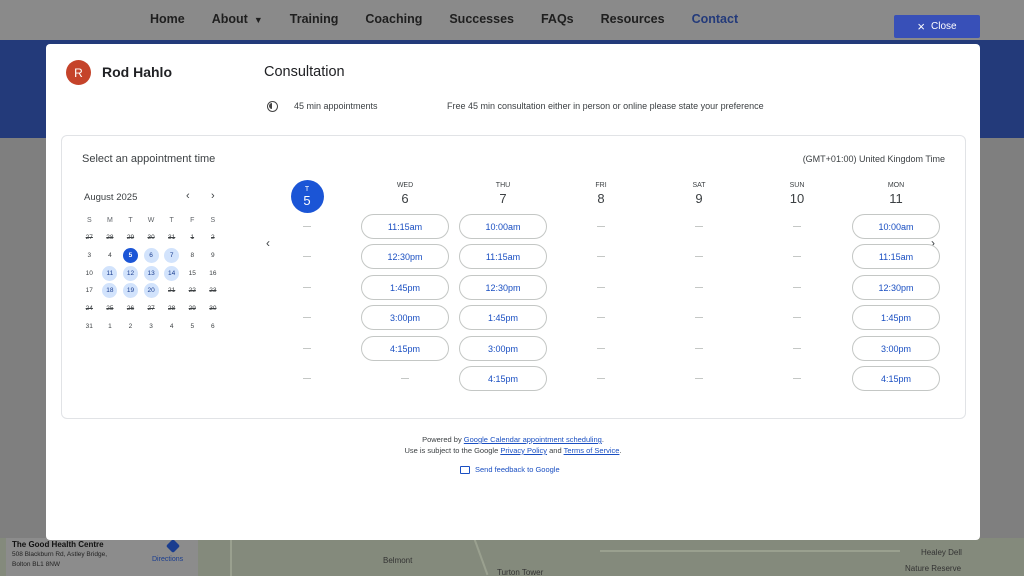 This screenshot has width=1024, height=576. What do you see at coordinates (110, 309) in the screenshot?
I see `calendar-day: 25` at bounding box center [110, 309].